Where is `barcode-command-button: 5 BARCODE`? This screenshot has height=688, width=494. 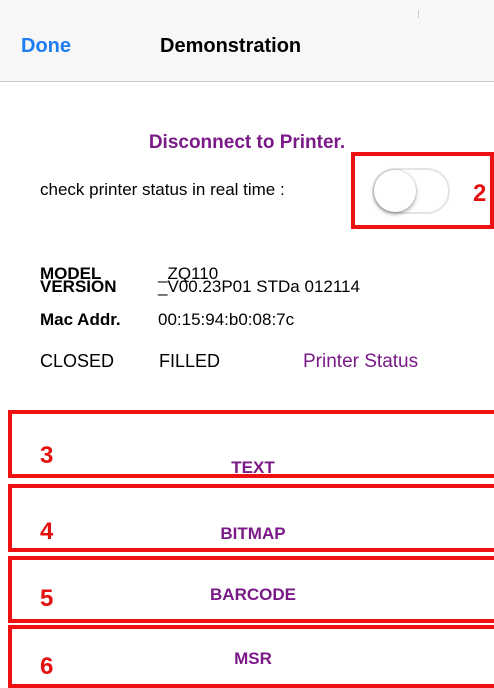 barcode-command-button: 5 BARCODE is located at coordinates (251, 589).